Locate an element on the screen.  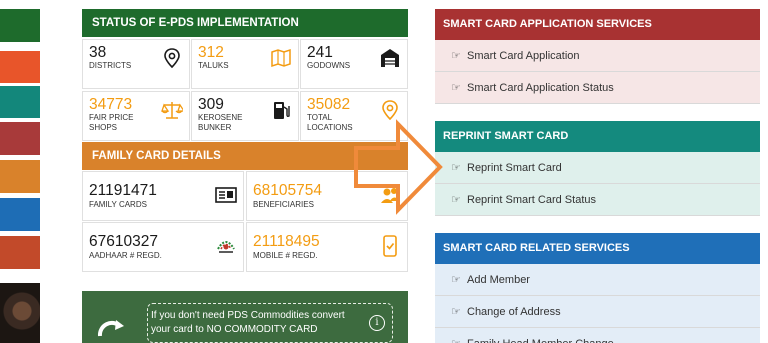
panel-link-label: Smart Card Application is located at coordinates (523, 56).